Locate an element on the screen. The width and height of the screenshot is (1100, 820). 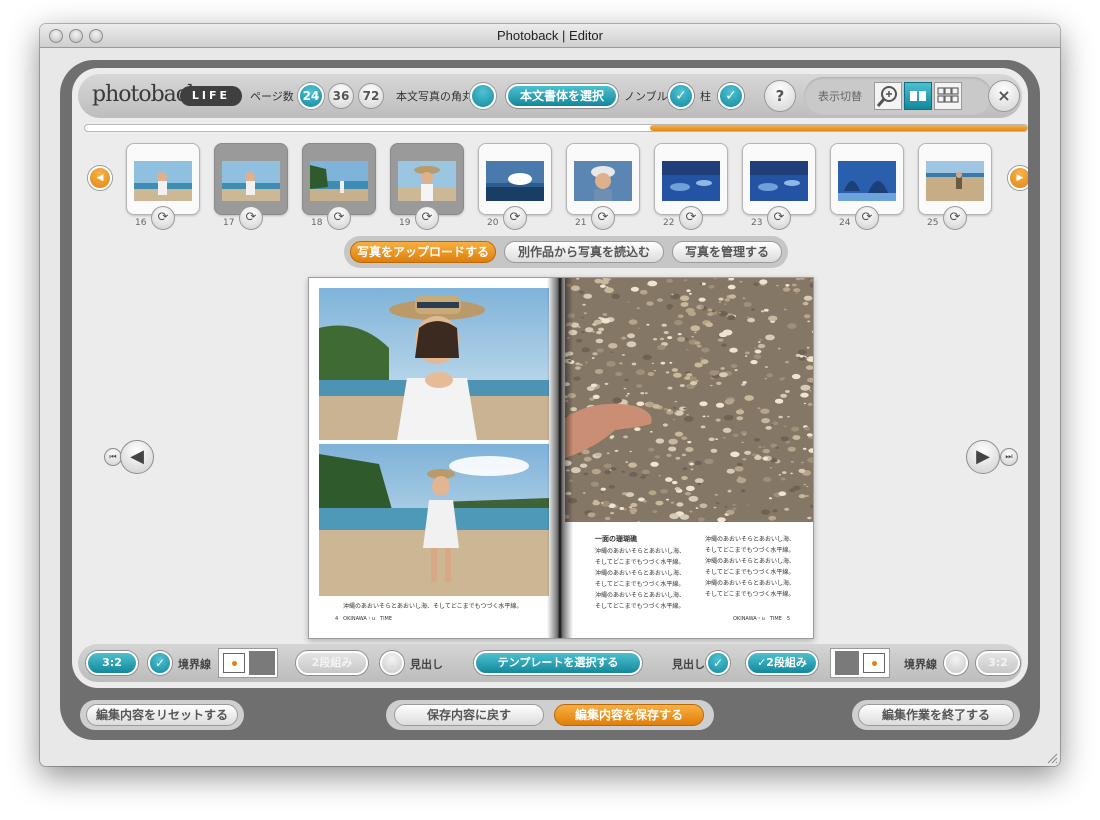
title-bar: Photoback | Editor is located at coordinates (550, 36).